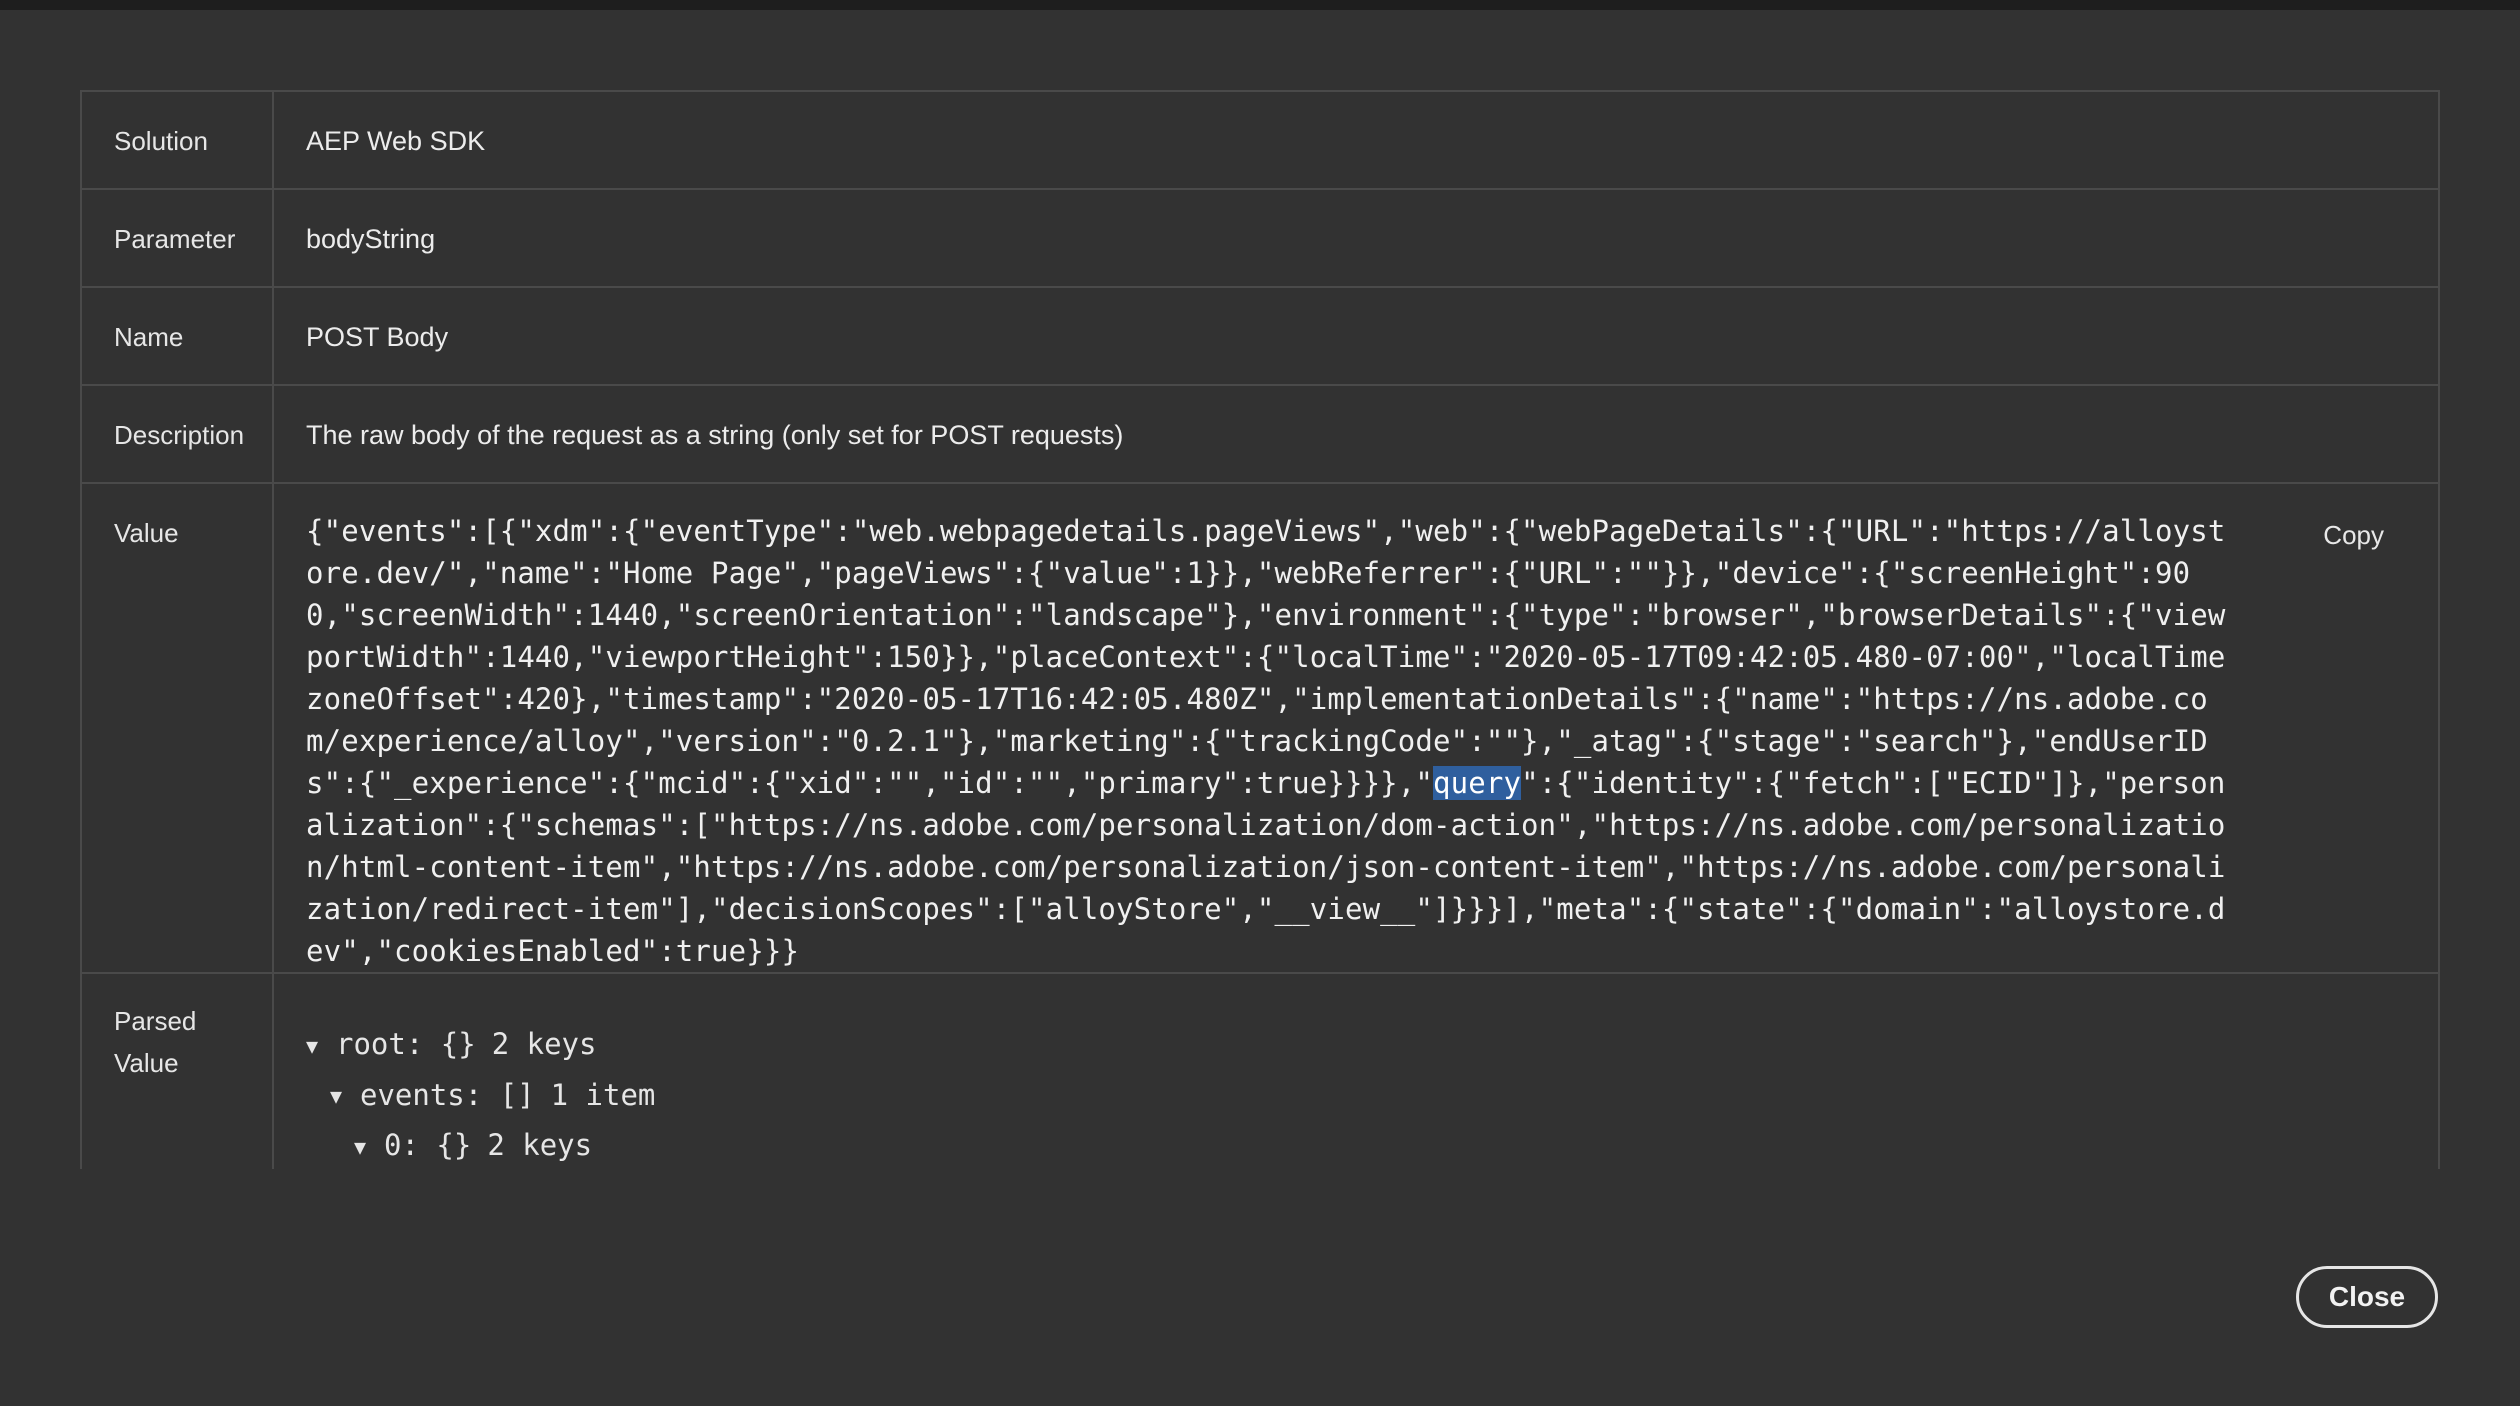  Describe the element at coordinates (1260, 5) in the screenshot. I see `window-top-bar` at that location.